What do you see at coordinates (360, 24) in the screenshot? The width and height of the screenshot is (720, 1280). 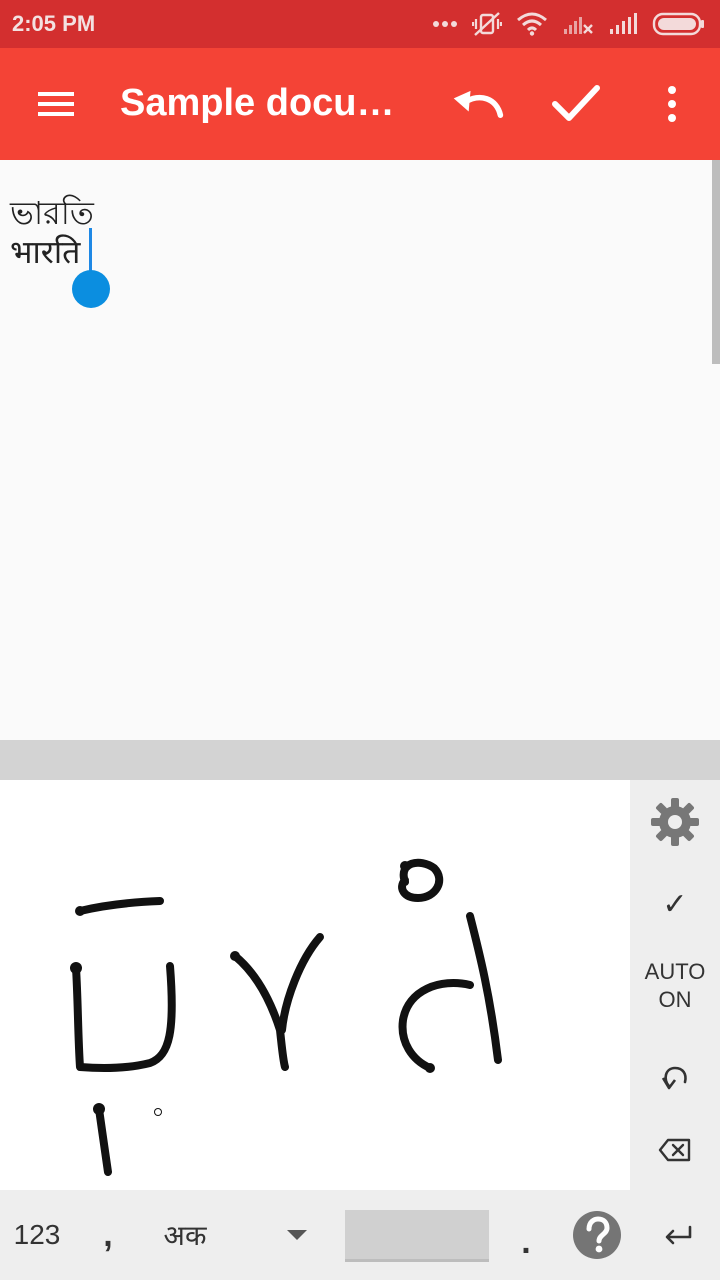 I see `status-bar: 2:05 PM` at bounding box center [360, 24].